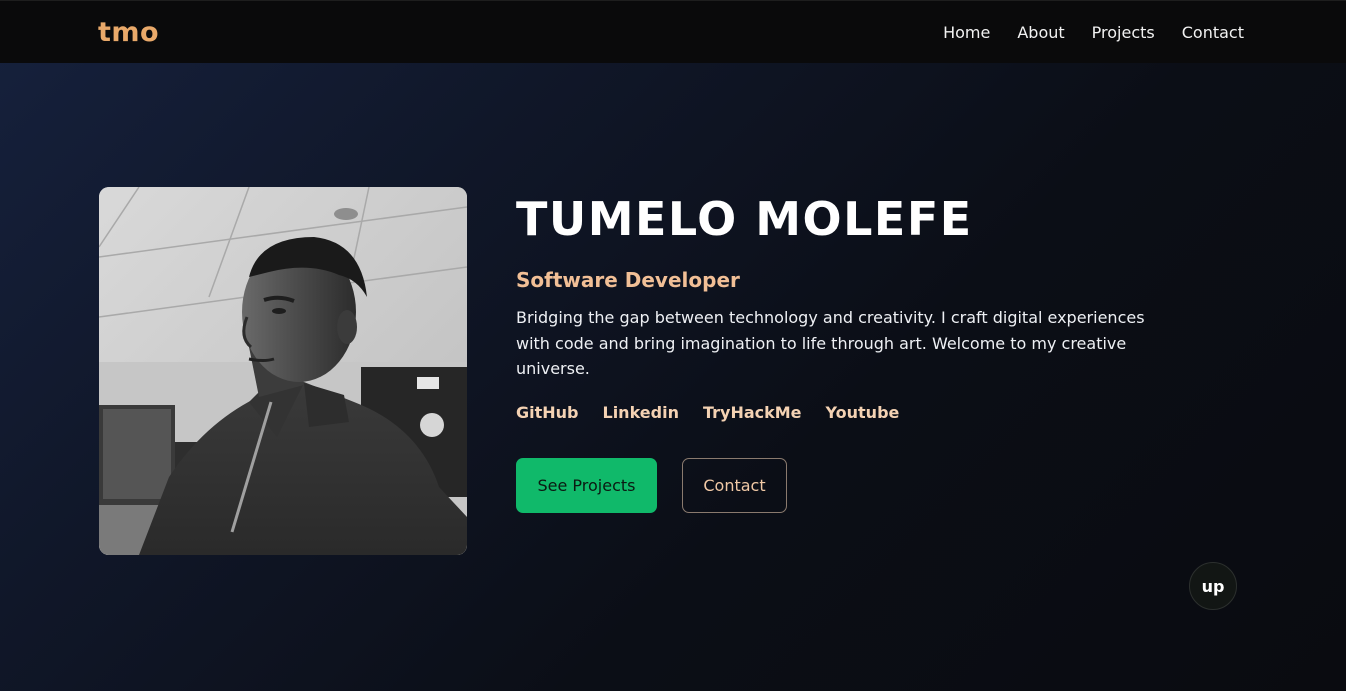 The height and width of the screenshot is (691, 1346). I want to click on profile-photo, so click(283, 371).